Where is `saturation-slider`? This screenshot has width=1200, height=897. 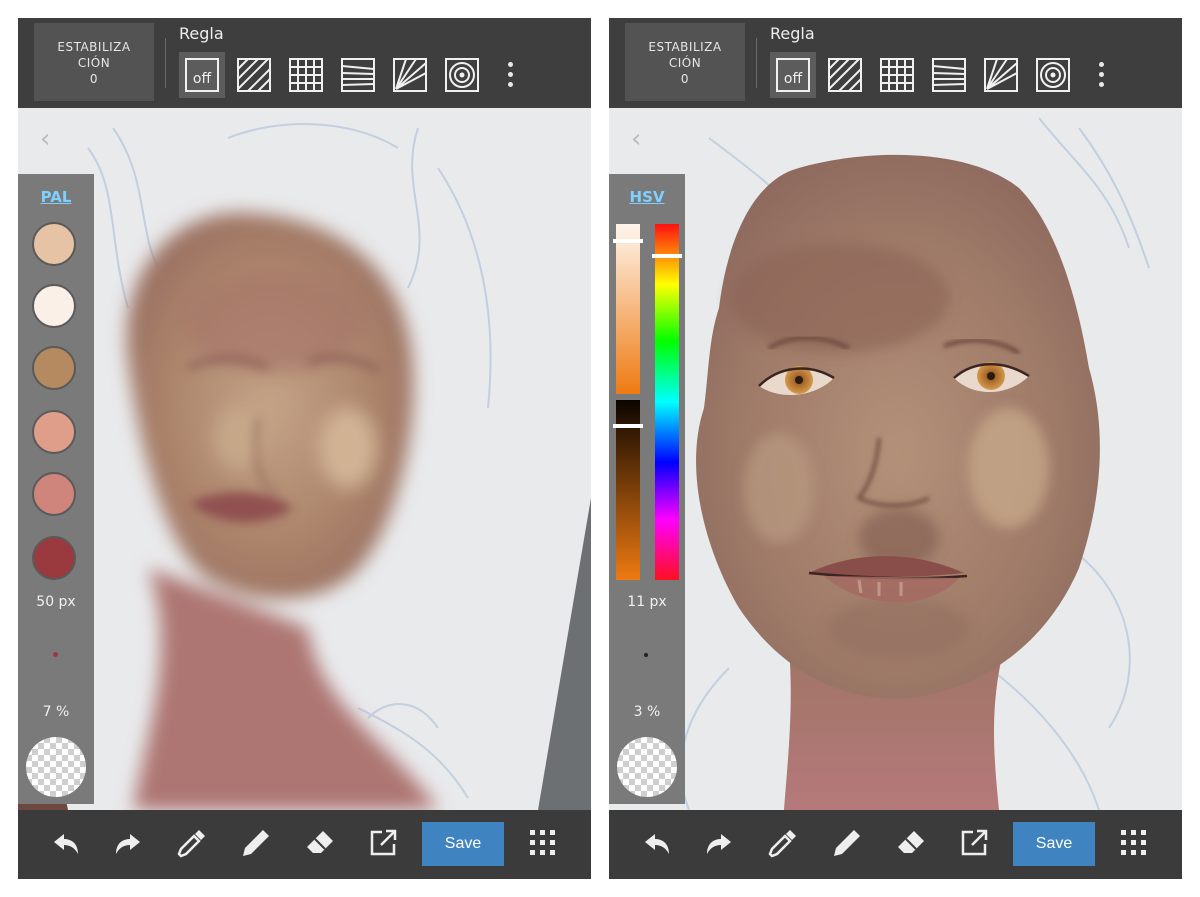
saturation-slider is located at coordinates (628, 309).